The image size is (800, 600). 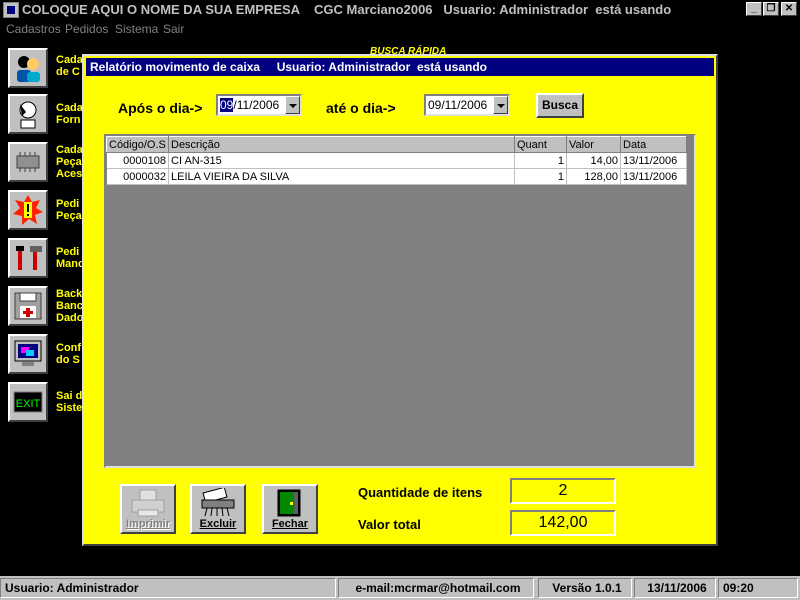 What do you see at coordinates (11, 10) in the screenshot?
I see `app-icon` at bounding box center [11, 10].